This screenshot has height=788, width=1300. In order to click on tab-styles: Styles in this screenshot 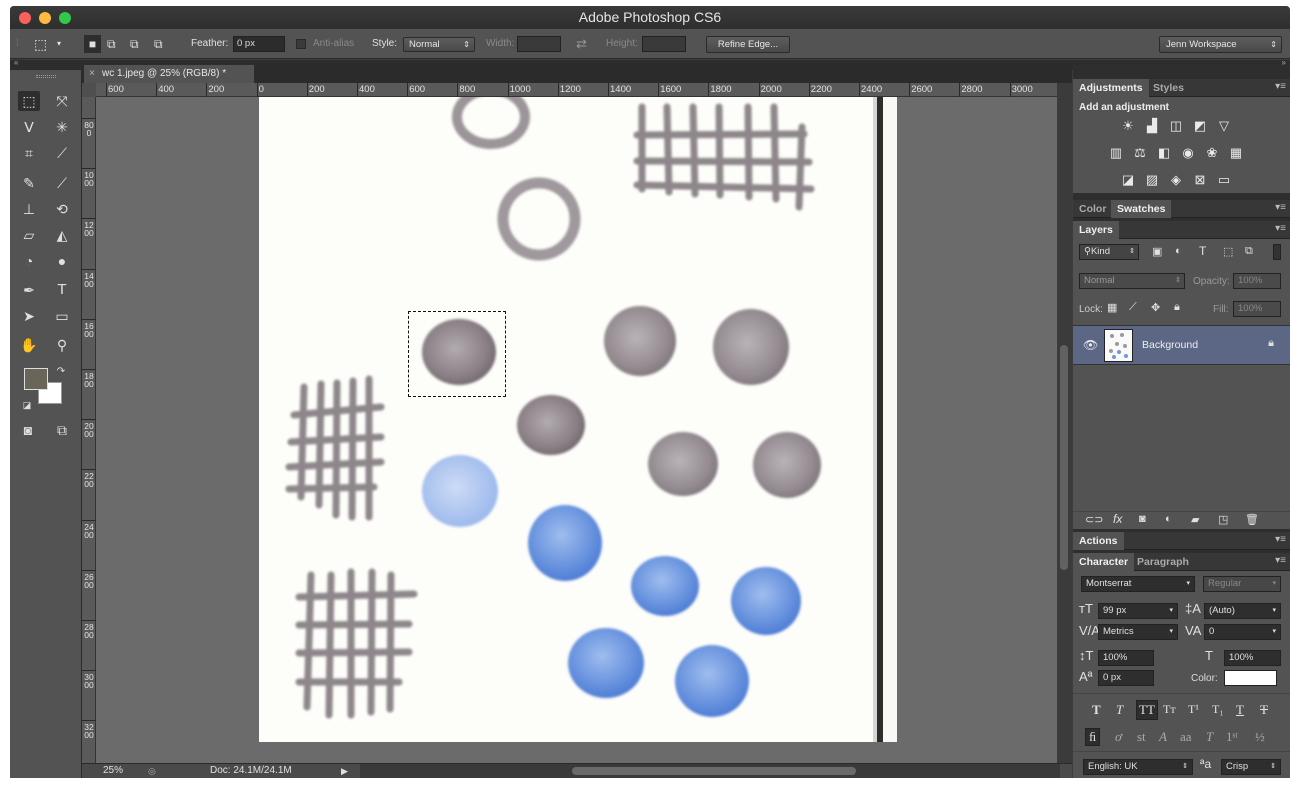, I will do `click(1168, 88)`.